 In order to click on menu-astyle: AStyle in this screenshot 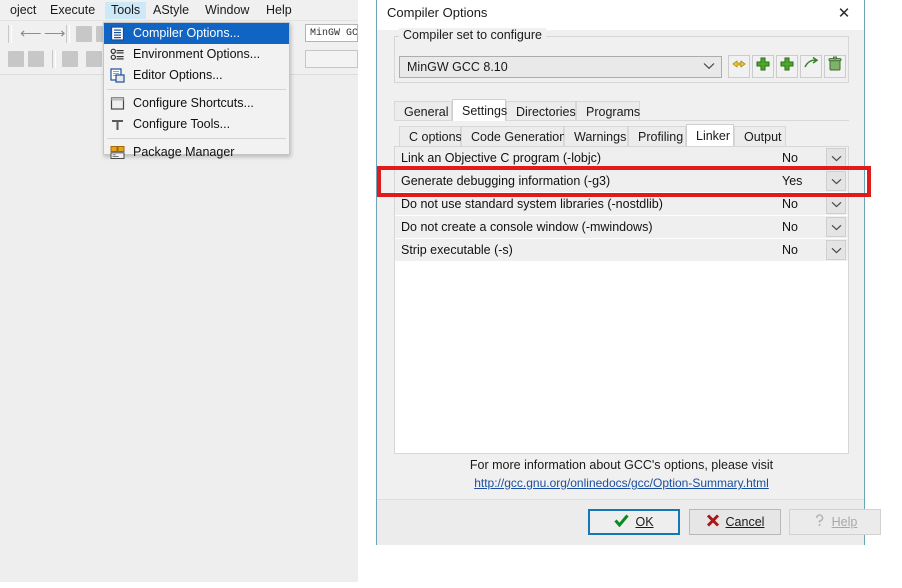, I will do `click(171, 10)`.